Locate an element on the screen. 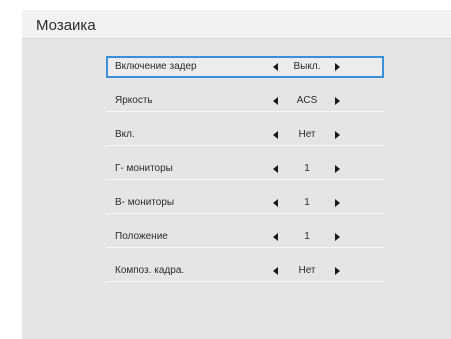 The image size is (451, 339). menu-item-enable: Вкл. Нет is located at coordinates (245, 135).